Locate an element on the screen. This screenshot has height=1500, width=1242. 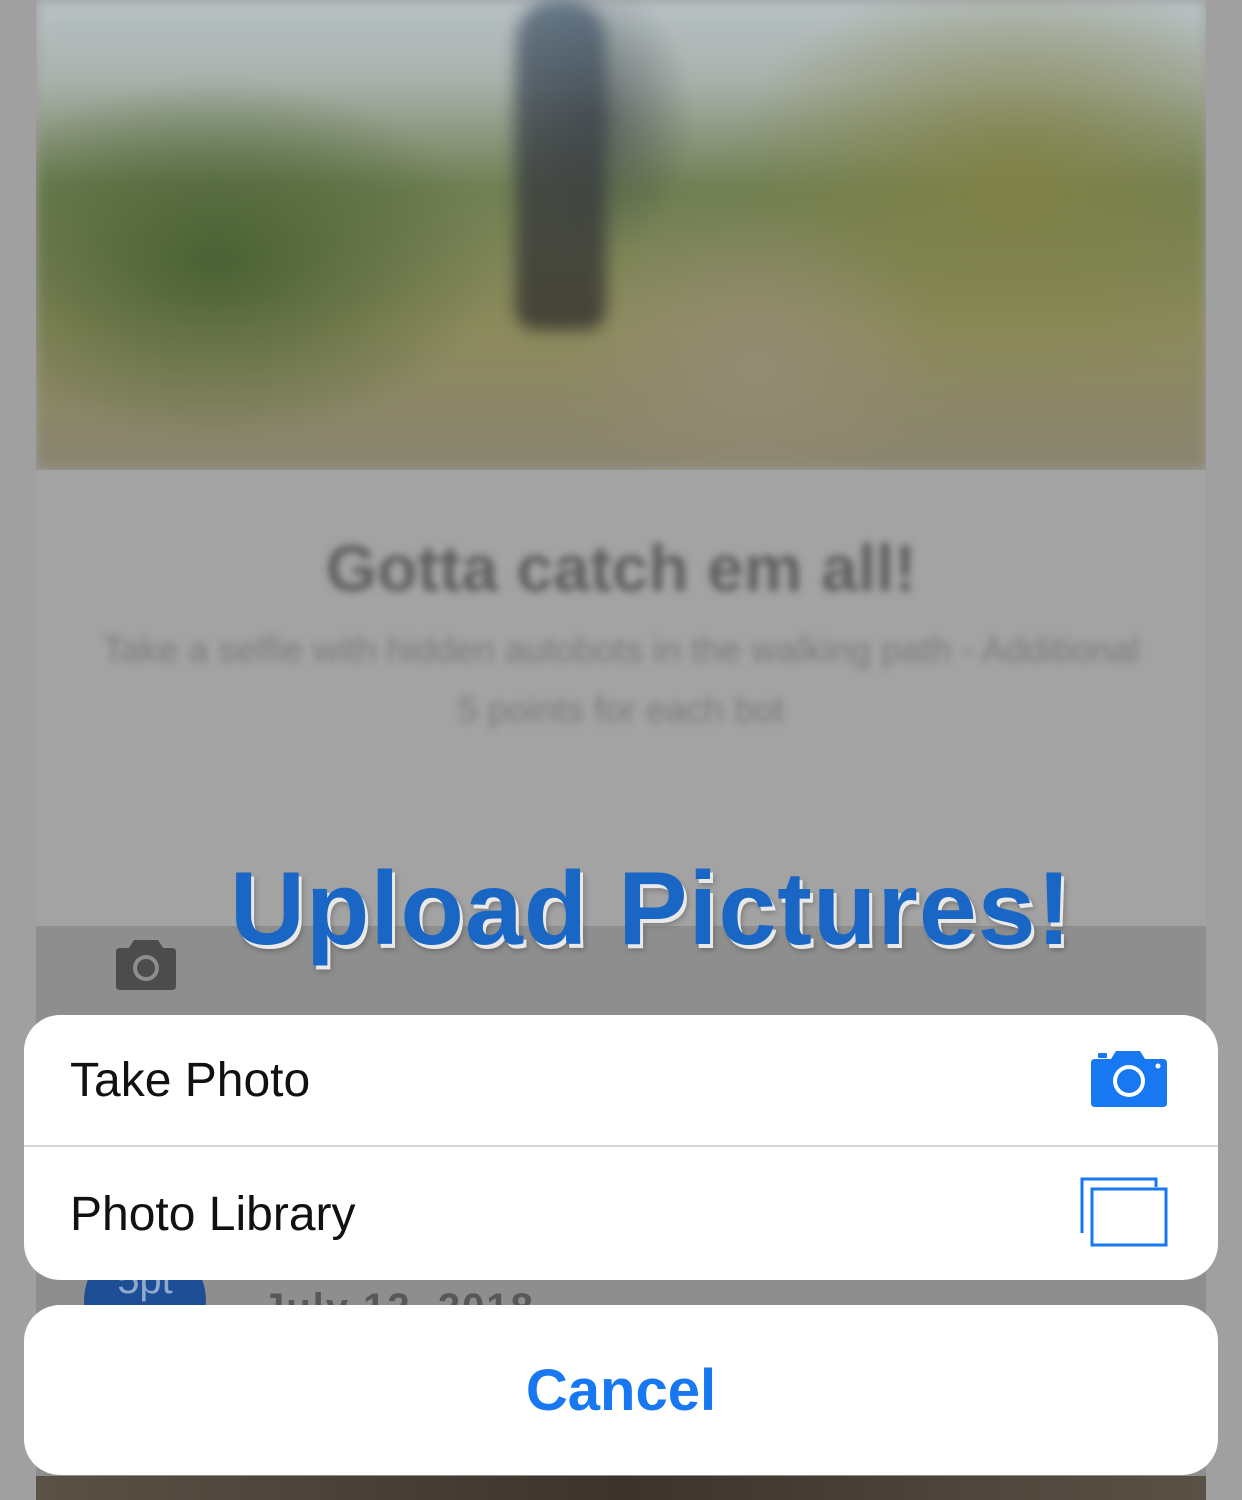
hero-photo-subject is located at coordinates (561, 165).